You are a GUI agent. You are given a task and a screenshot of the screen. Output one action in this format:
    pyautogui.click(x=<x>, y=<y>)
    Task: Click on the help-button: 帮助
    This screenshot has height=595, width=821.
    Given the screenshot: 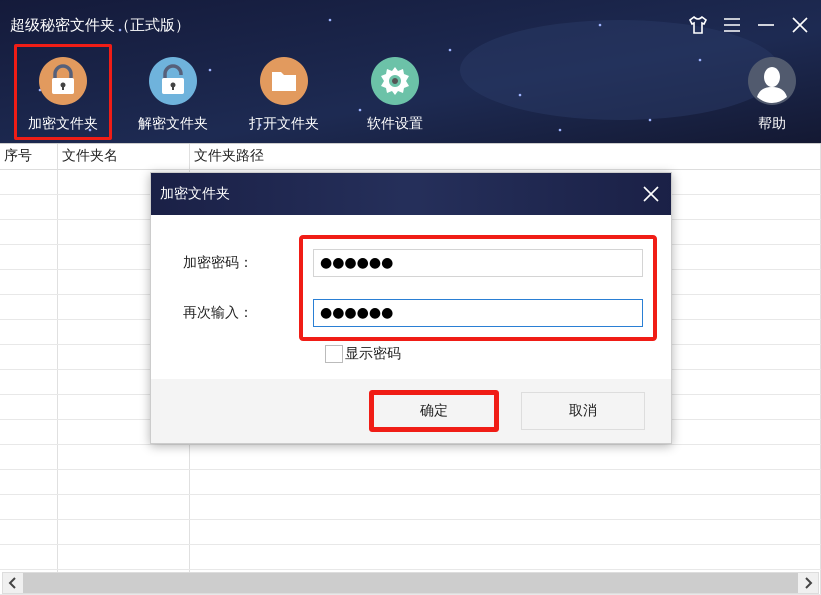 What is the action you would take?
    pyautogui.click(x=772, y=92)
    